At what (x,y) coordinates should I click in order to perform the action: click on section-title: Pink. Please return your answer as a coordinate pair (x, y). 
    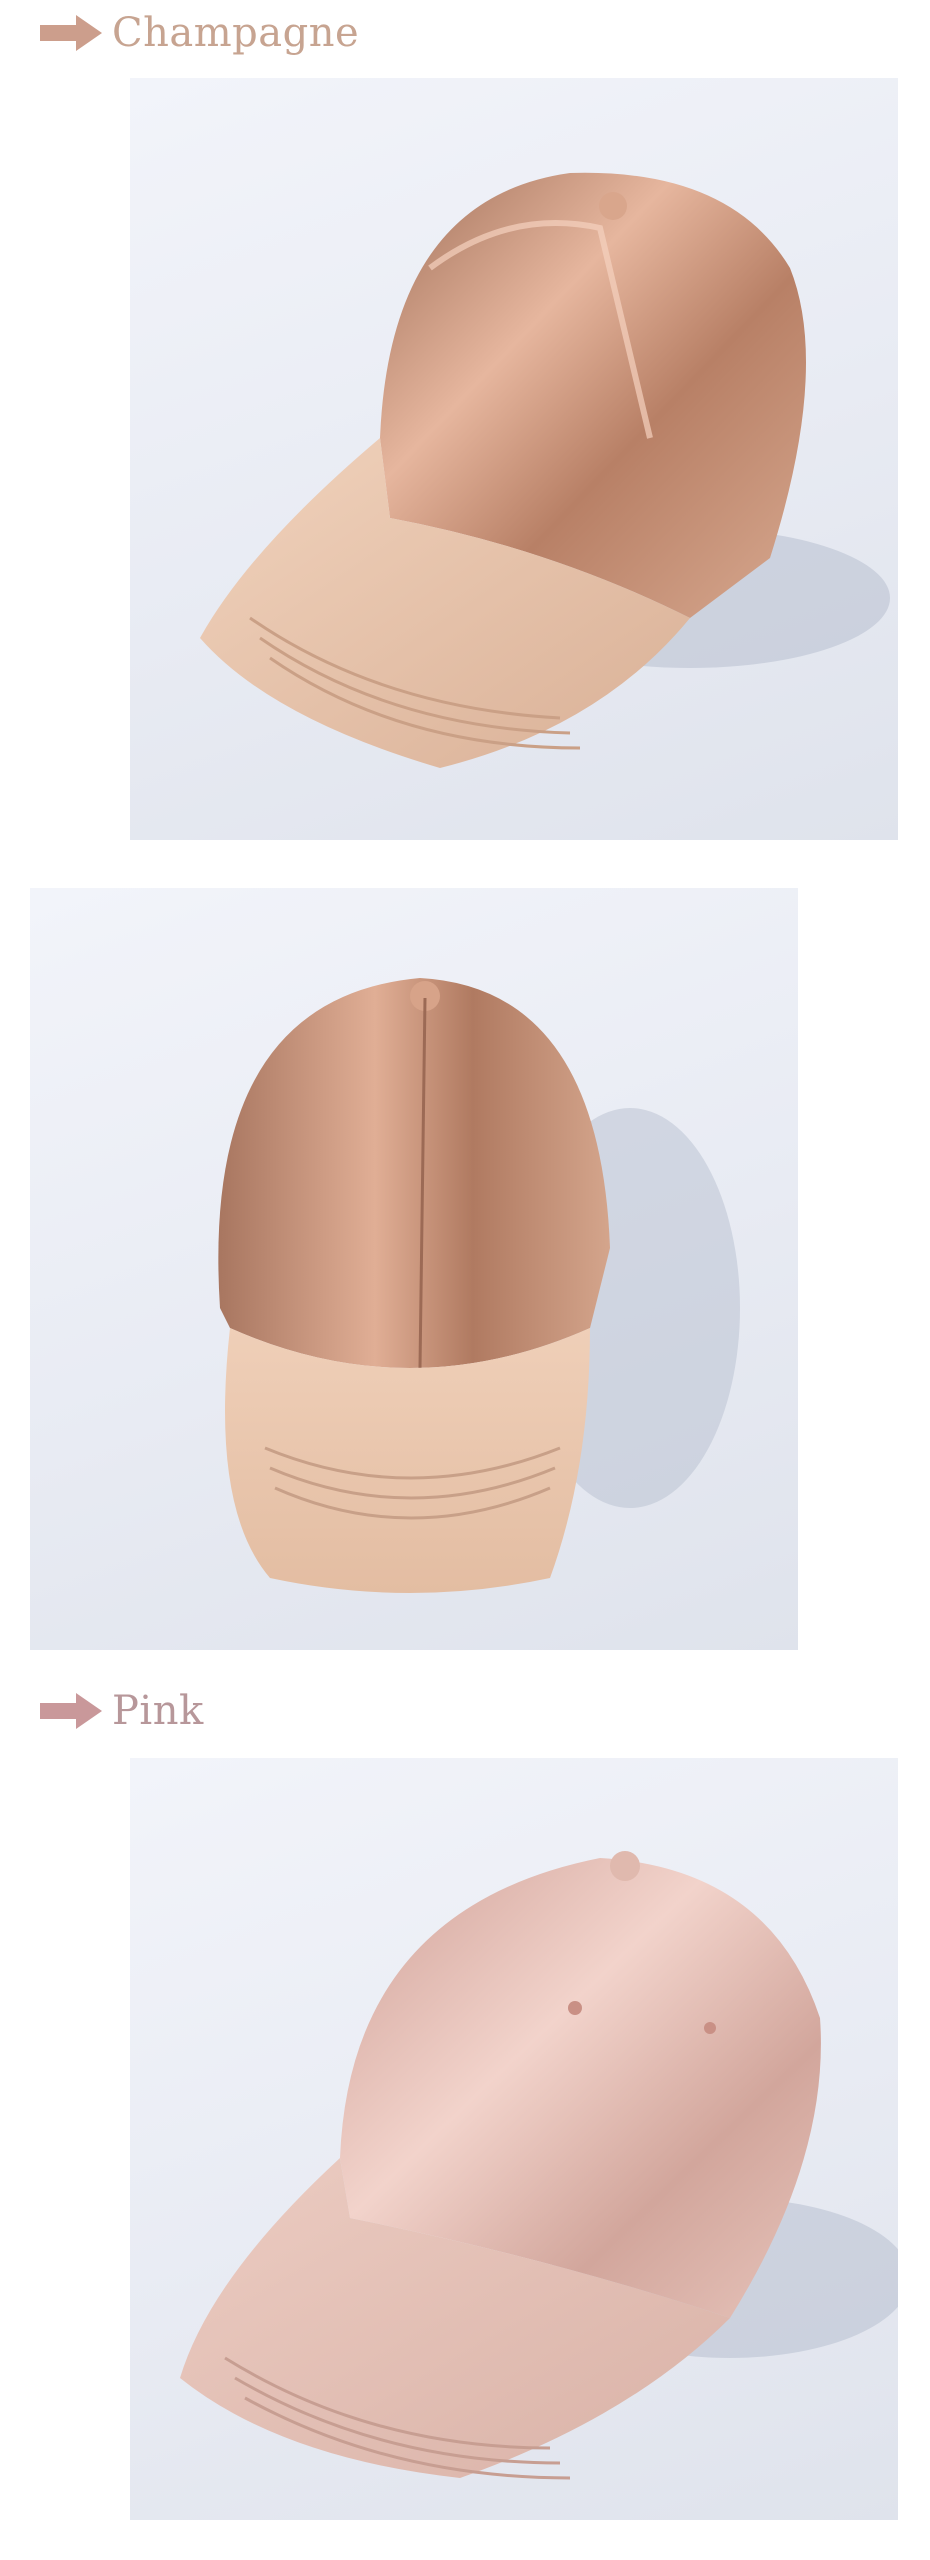
    Looking at the image, I should click on (158, 1711).